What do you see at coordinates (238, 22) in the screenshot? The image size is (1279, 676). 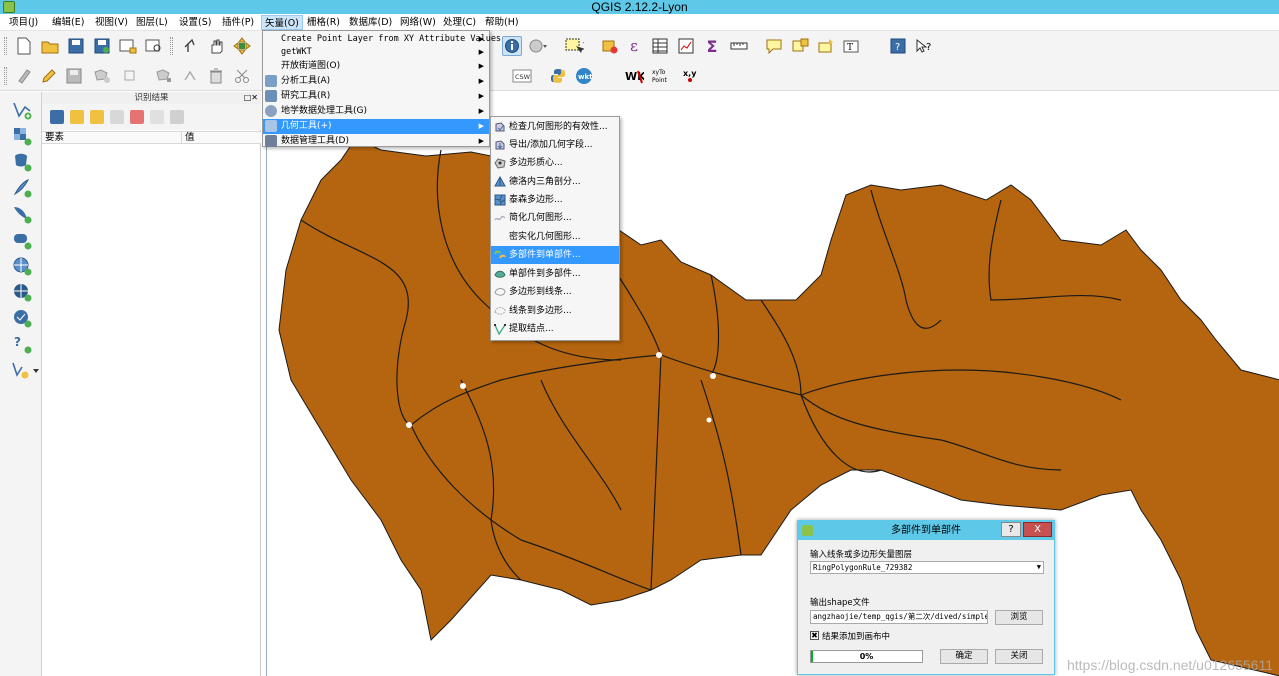 I see `menu-plugins: 插件(P)` at bounding box center [238, 22].